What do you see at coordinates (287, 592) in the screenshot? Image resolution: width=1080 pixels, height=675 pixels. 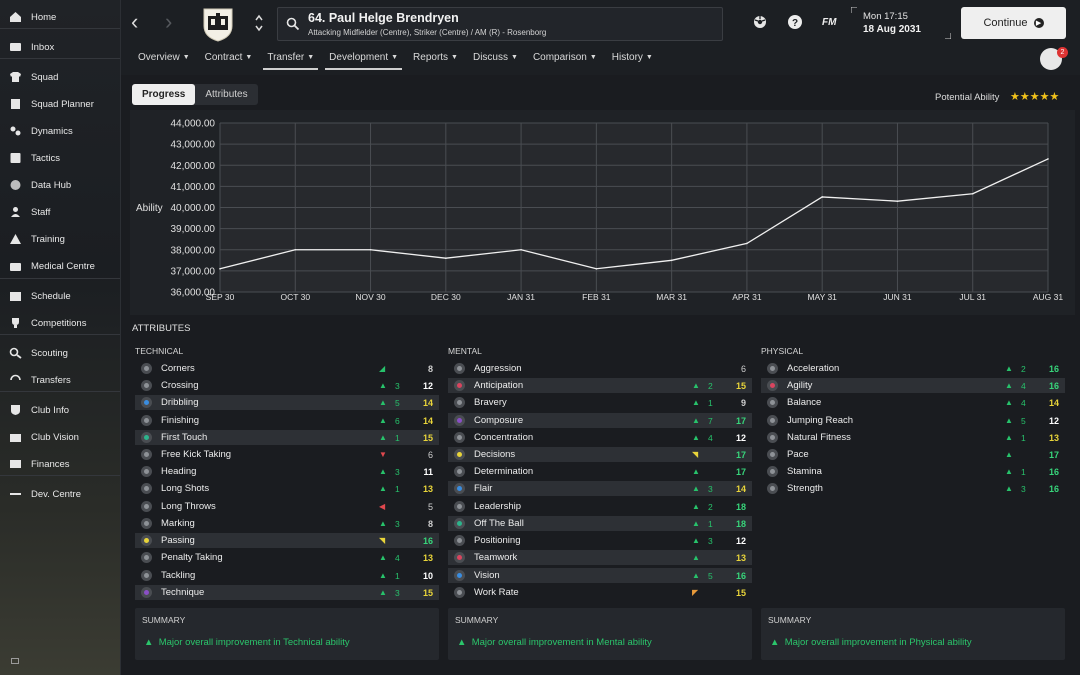 I see `attribute-row-technique: Technique ▲ 3 15` at bounding box center [287, 592].